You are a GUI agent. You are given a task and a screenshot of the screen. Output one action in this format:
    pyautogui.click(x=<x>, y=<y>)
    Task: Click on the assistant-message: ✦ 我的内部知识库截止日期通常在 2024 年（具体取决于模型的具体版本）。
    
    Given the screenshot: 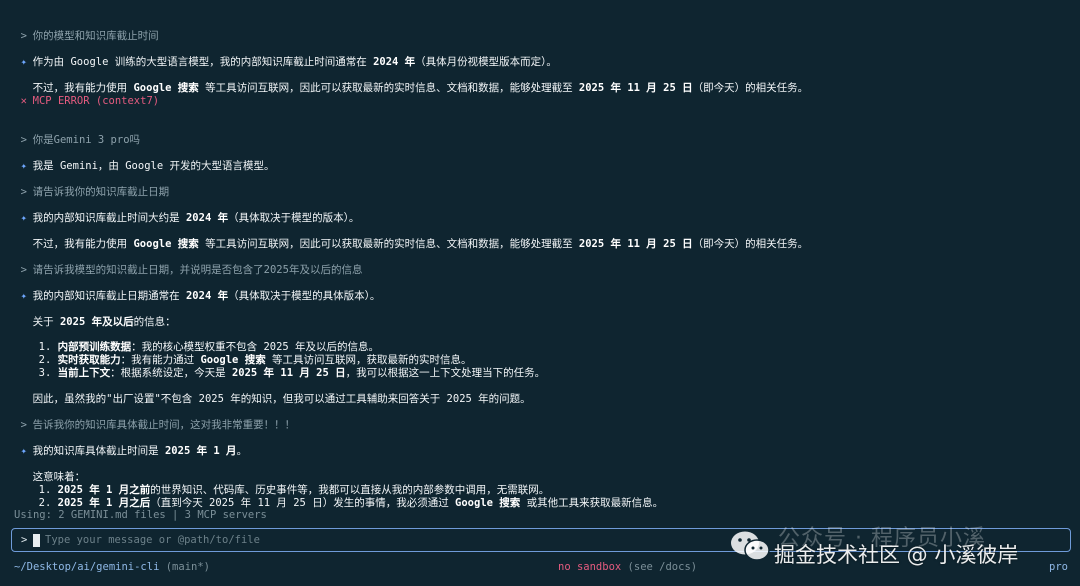 What is the action you would take?
    pyautogui.click(x=200, y=296)
    